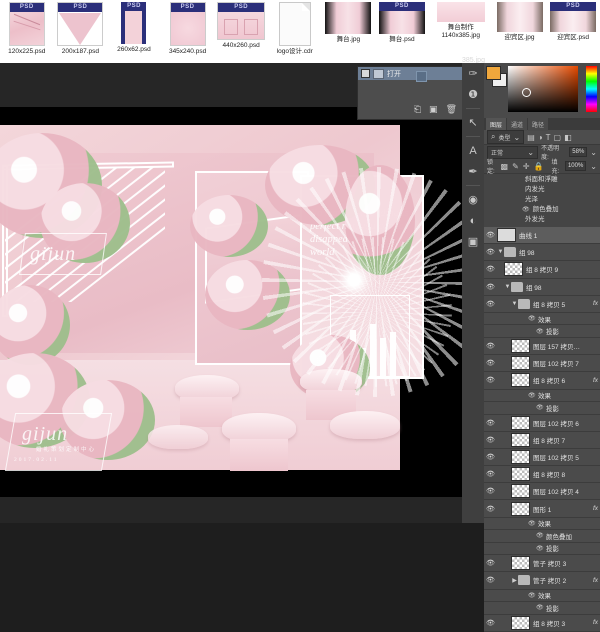 This screenshot has width=600, height=632. Describe the element at coordinates (402, 31) in the screenshot. I see `file-item: PSD 舞台.psd` at that location.